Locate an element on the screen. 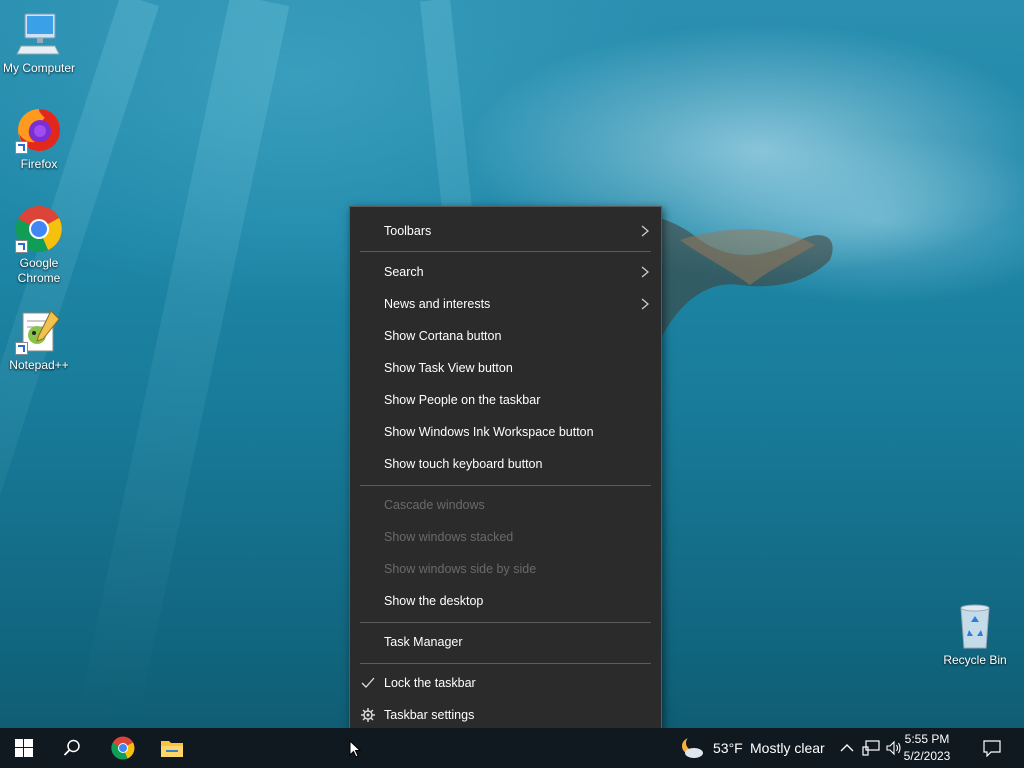 The height and width of the screenshot is (768, 1024). menu-item-label: Search is located at coordinates (404, 272).